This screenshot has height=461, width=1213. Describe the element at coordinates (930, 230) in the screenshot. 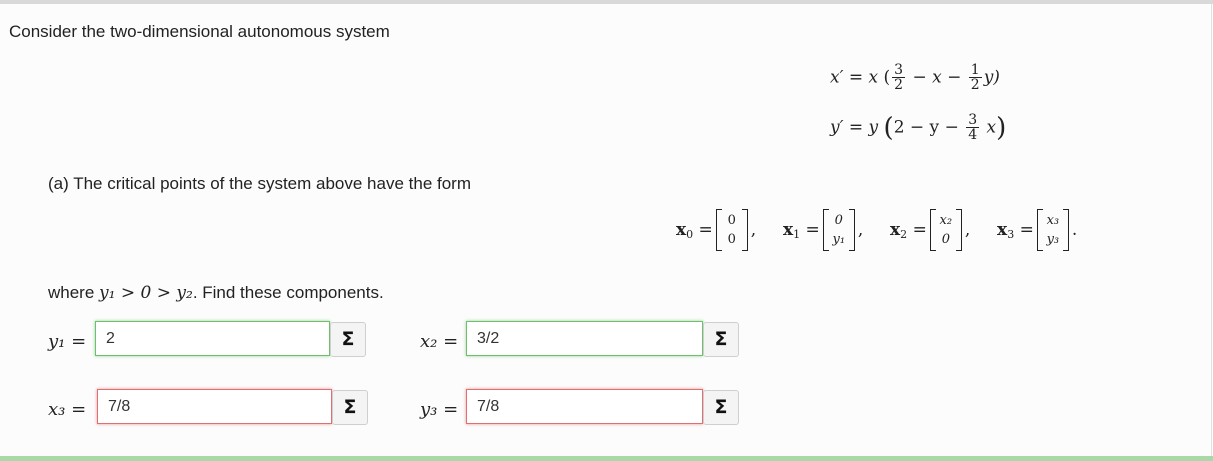

I see `critical-point-x2: x2 = x₂ 0,` at that location.